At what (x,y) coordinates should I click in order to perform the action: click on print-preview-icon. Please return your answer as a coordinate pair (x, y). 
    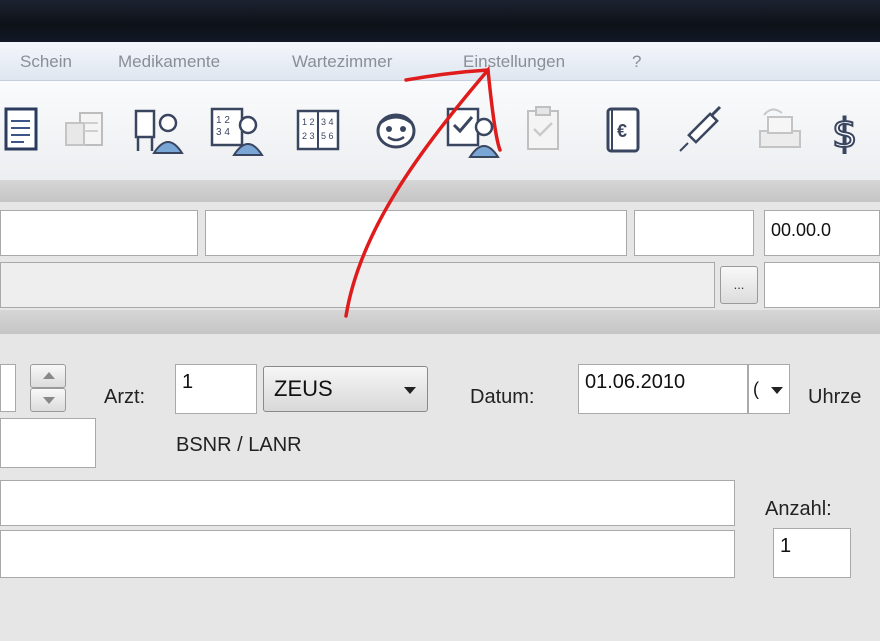
    Looking at the image, I should click on (84, 131).